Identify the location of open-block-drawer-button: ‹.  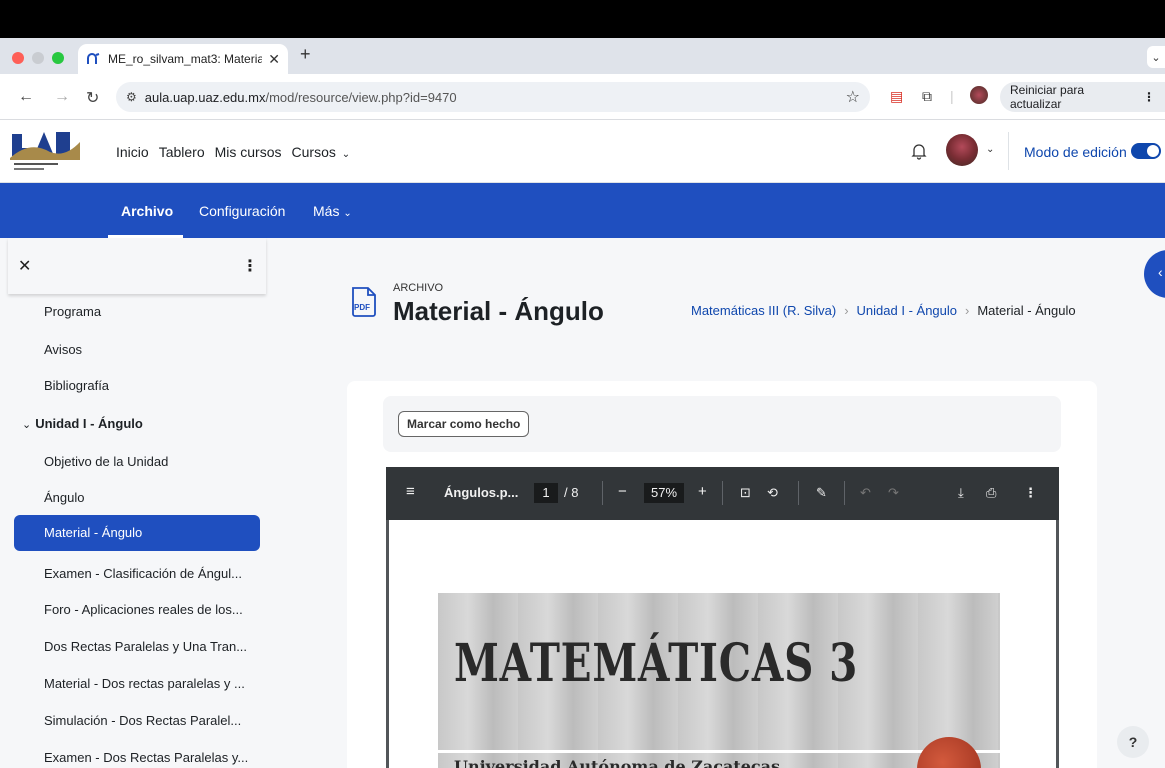
(1154, 274).